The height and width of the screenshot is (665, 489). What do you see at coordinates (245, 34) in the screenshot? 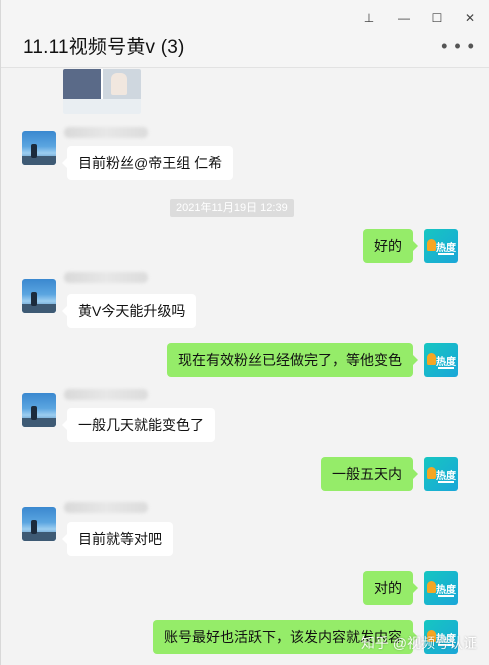
I see `title-bar: 11.11视频号黄v (3) ⊥ — ☐ ✕ • • •` at bounding box center [245, 34].